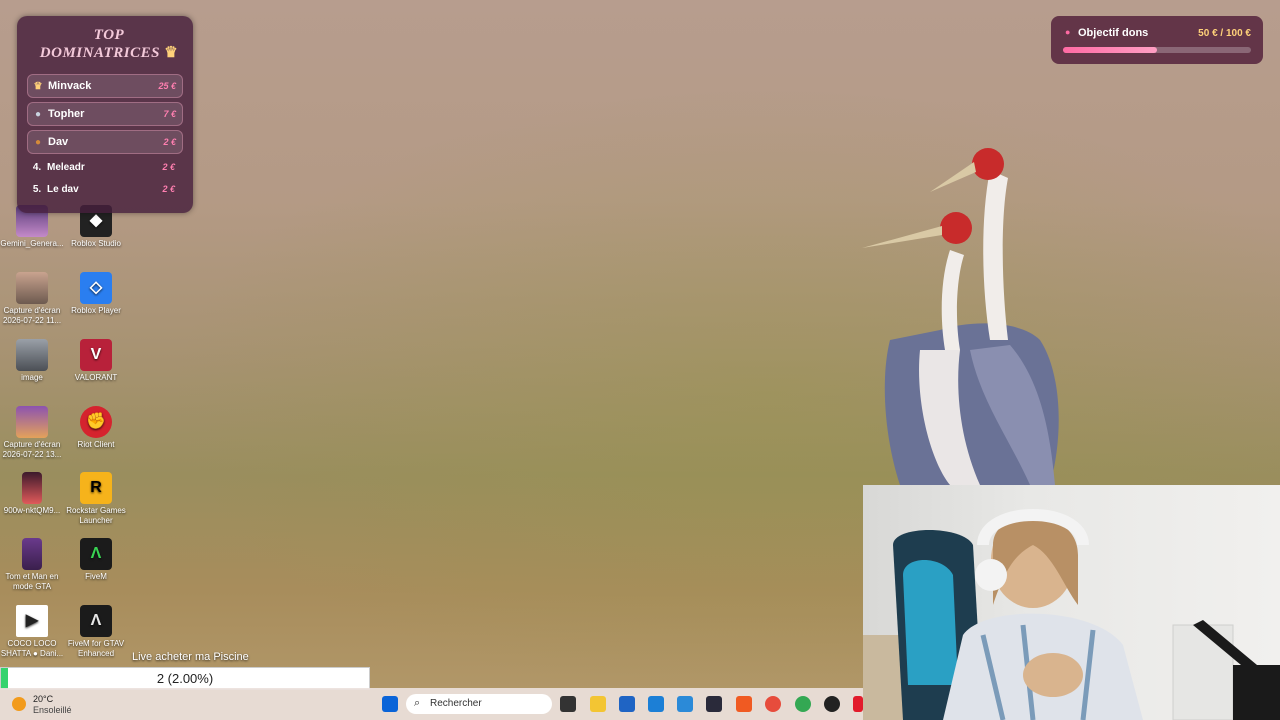  Describe the element at coordinates (627, 704) in the screenshot. I see `store-icon` at that location.